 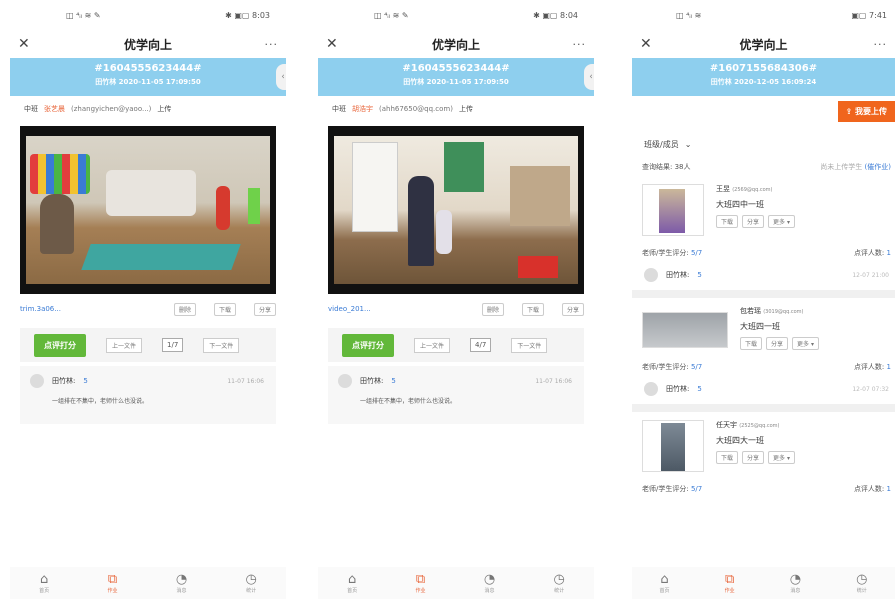 What do you see at coordinates (878, 167) in the screenshot?
I see `remind-link: (催作业)` at bounding box center [878, 167].